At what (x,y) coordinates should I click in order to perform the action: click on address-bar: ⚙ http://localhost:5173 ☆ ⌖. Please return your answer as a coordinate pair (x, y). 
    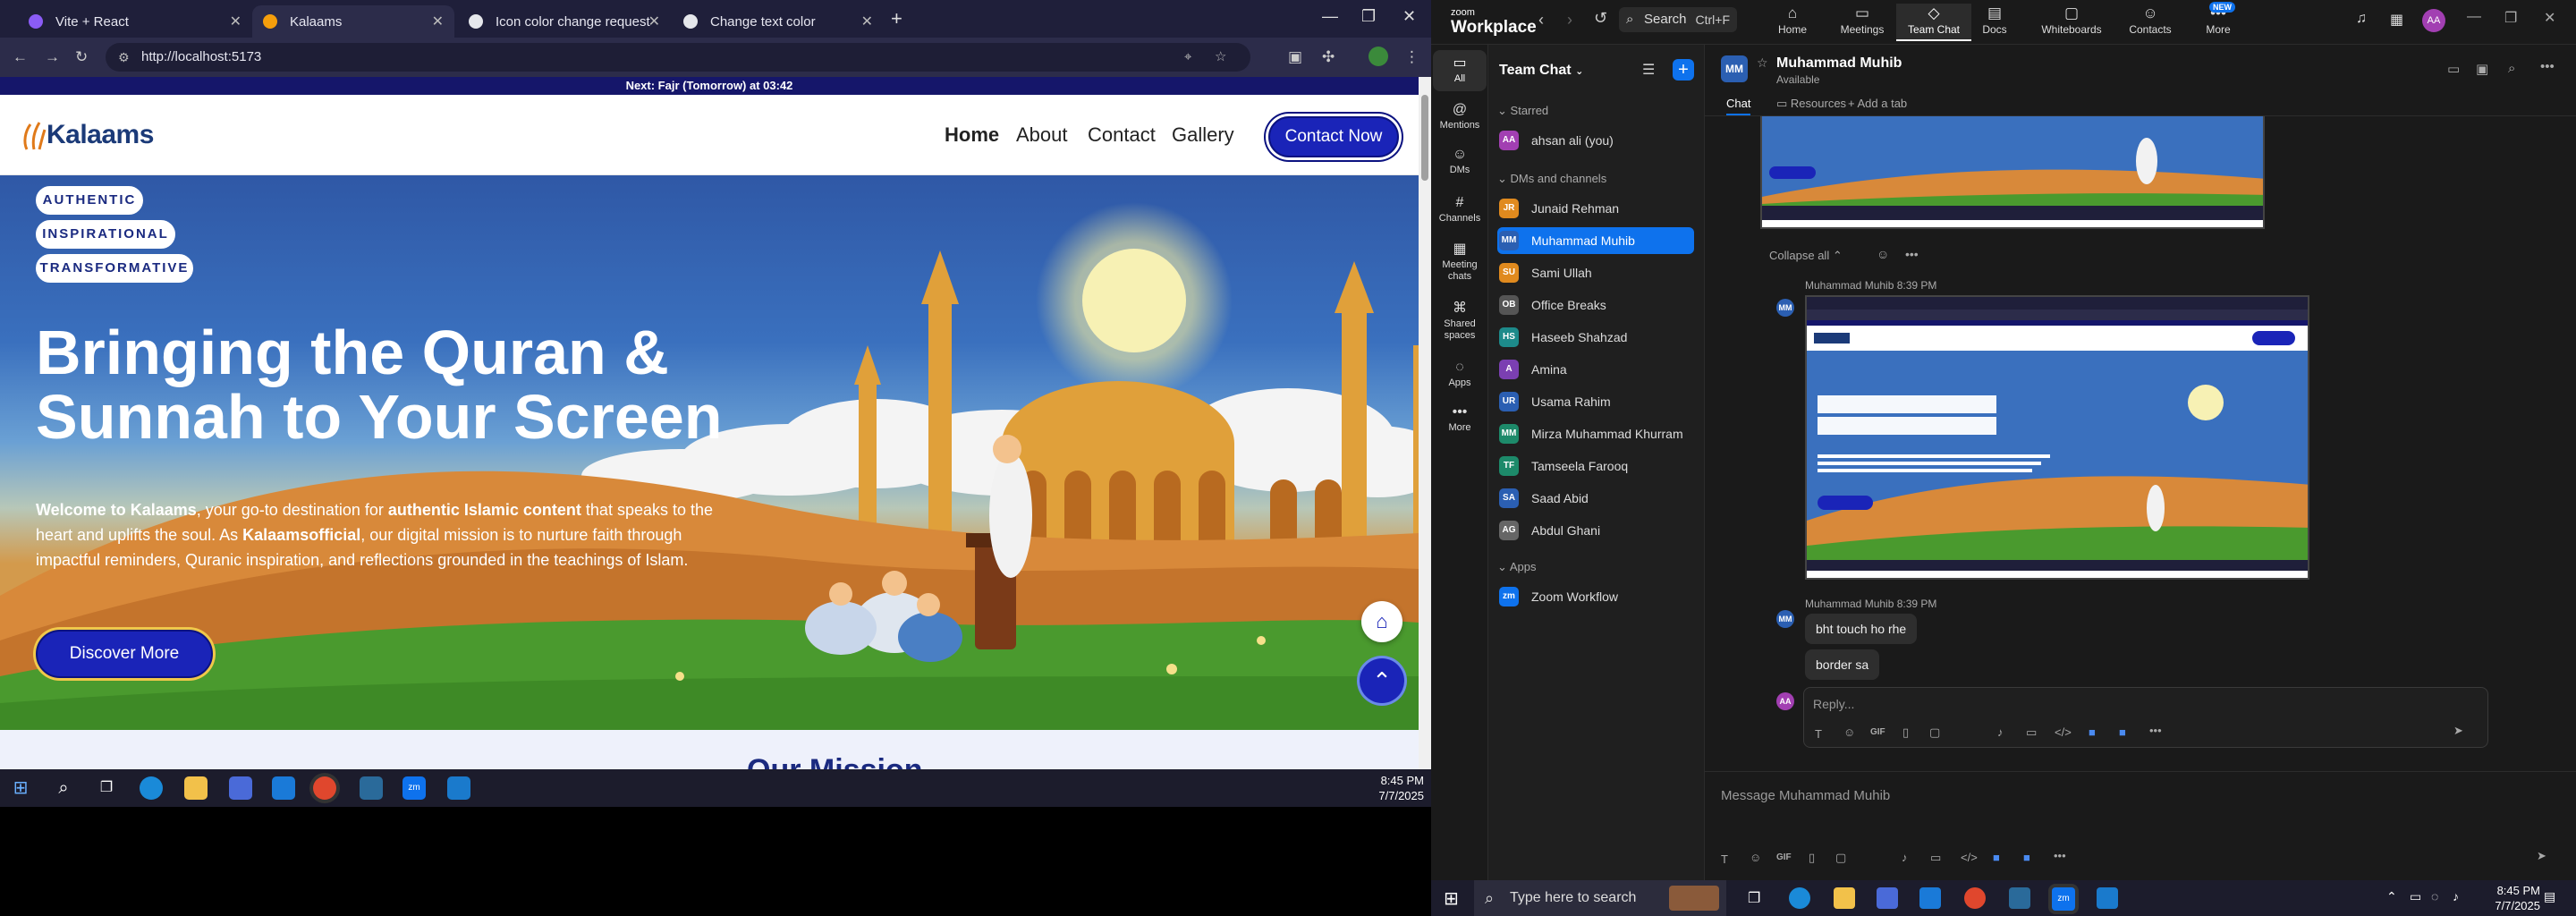
    Looking at the image, I should click on (678, 57).